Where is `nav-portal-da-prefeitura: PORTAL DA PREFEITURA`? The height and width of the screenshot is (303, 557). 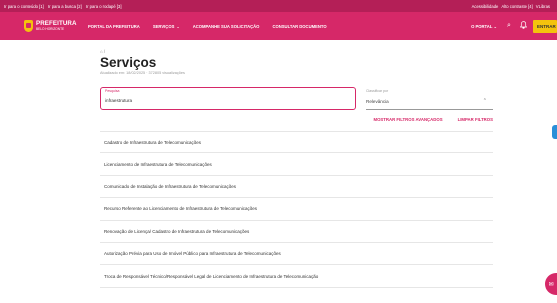
nav-portal-da-prefeitura: PORTAL DA PREFEITURA is located at coordinates (114, 26).